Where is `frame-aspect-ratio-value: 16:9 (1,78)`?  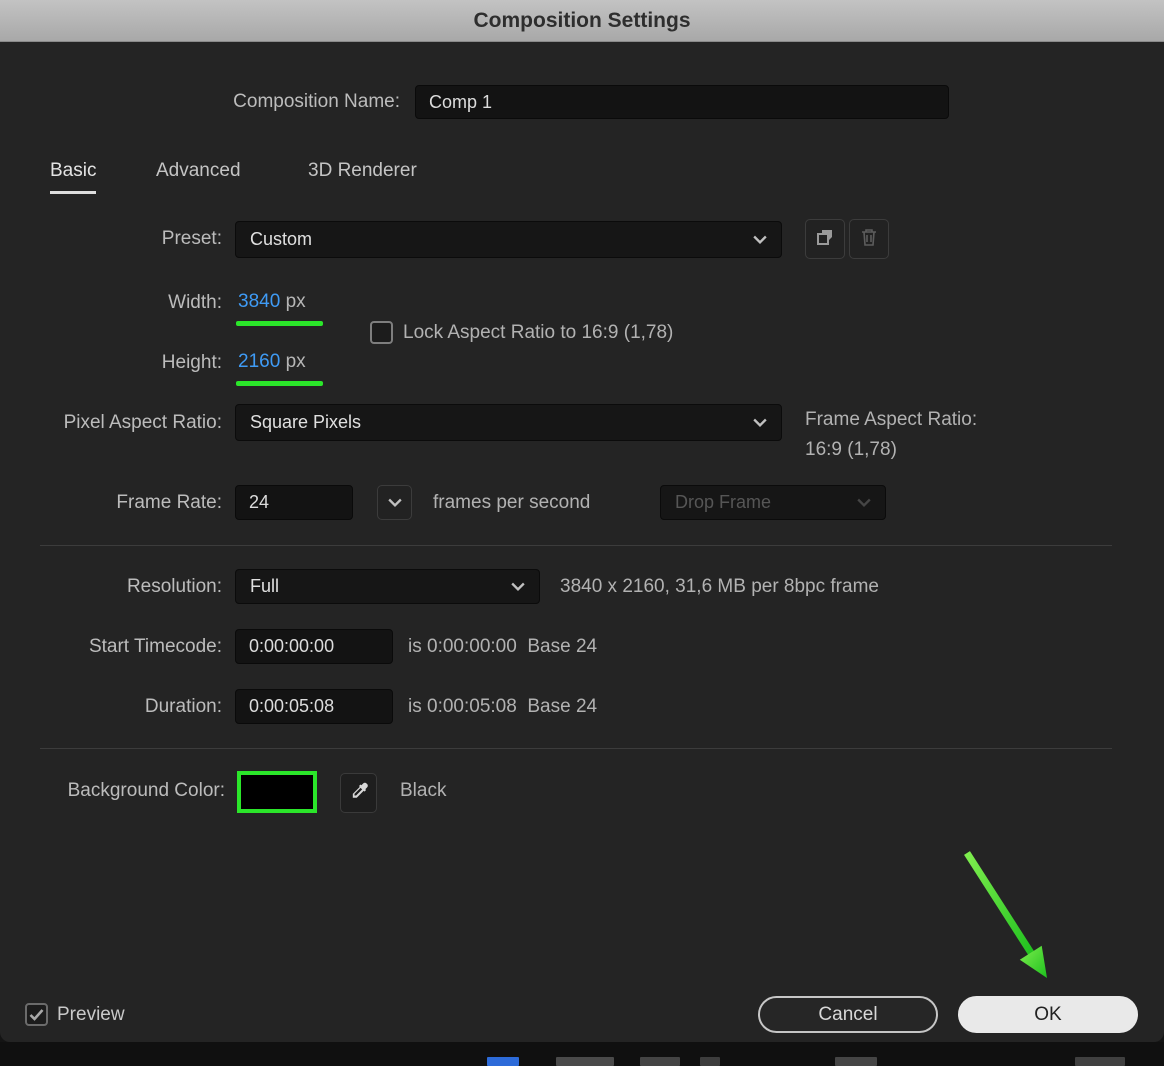
frame-aspect-ratio-value: 16:9 (1,78) is located at coordinates (851, 449).